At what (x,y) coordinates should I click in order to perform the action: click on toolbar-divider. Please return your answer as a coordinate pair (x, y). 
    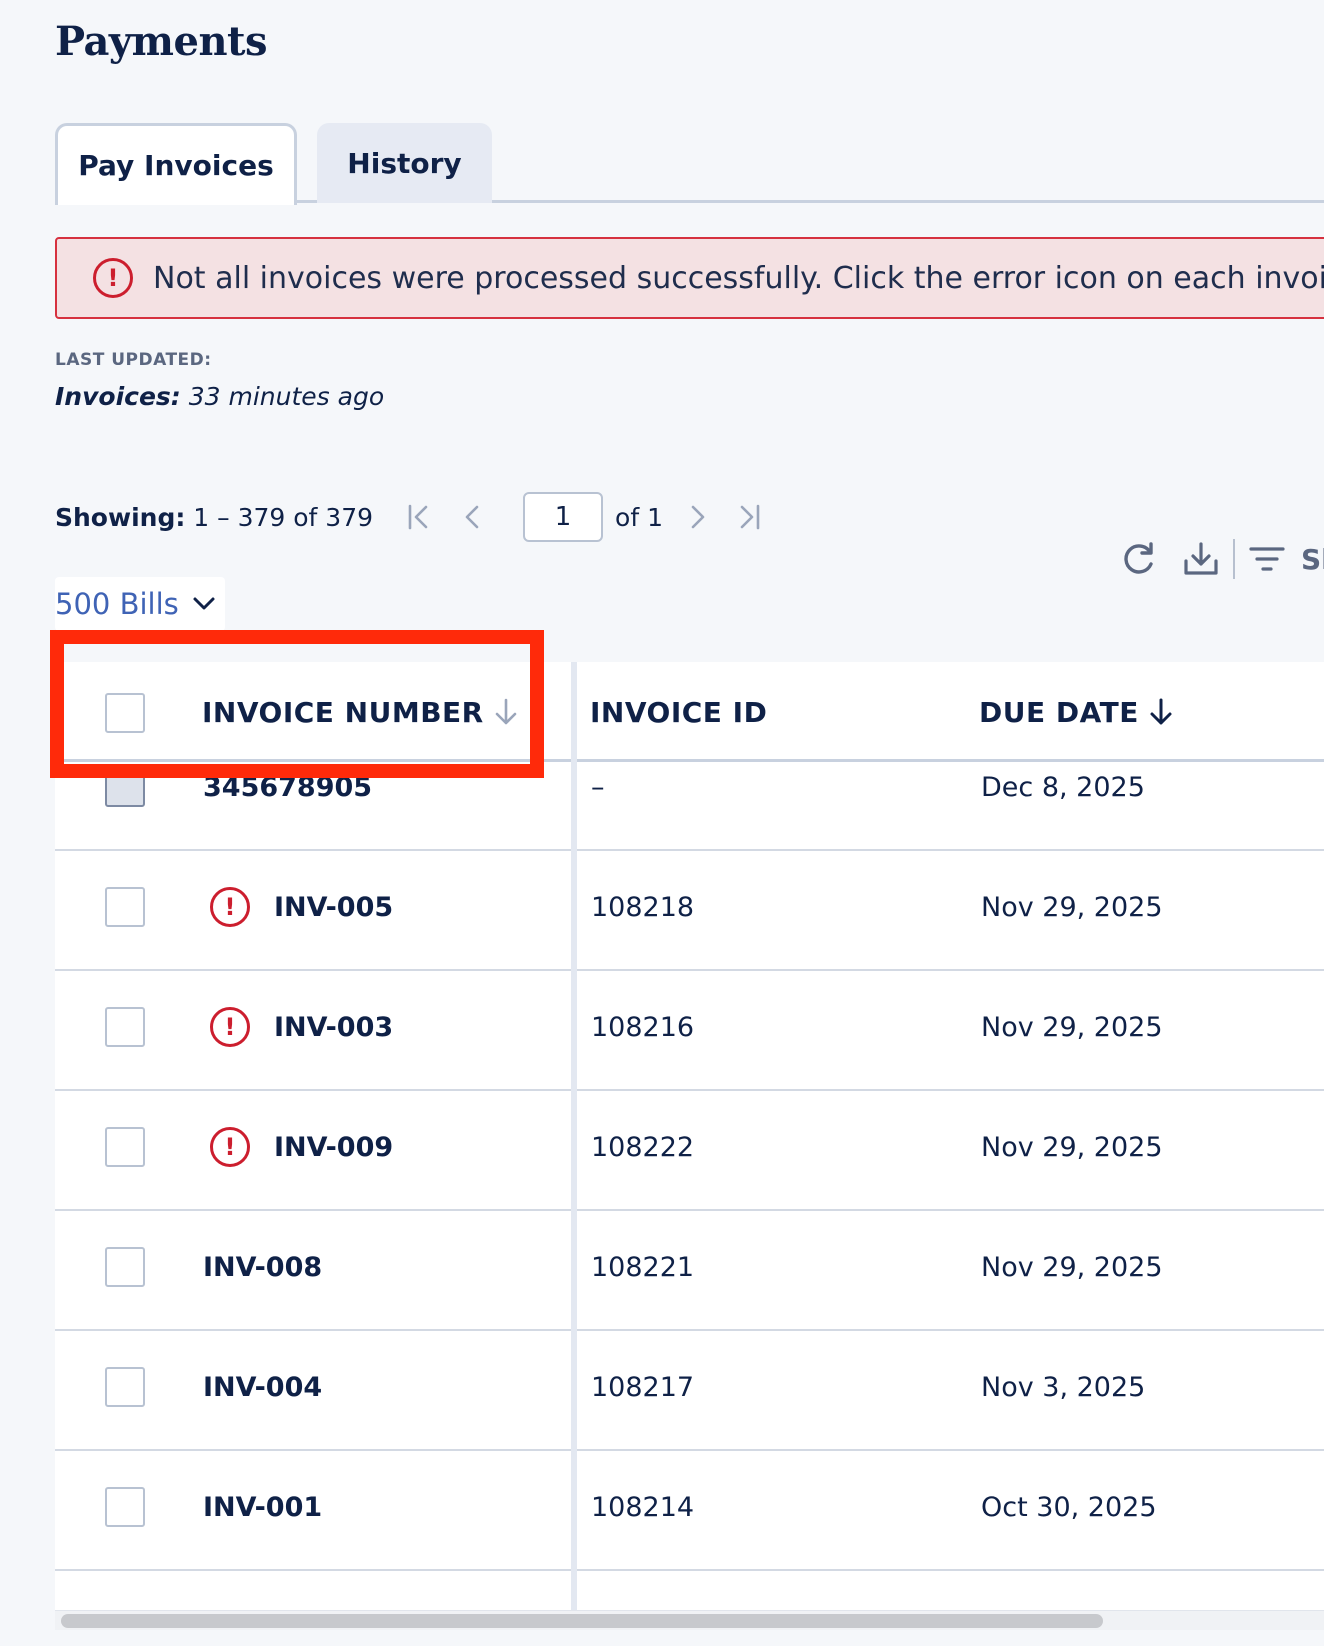
    Looking at the image, I should click on (1234, 559).